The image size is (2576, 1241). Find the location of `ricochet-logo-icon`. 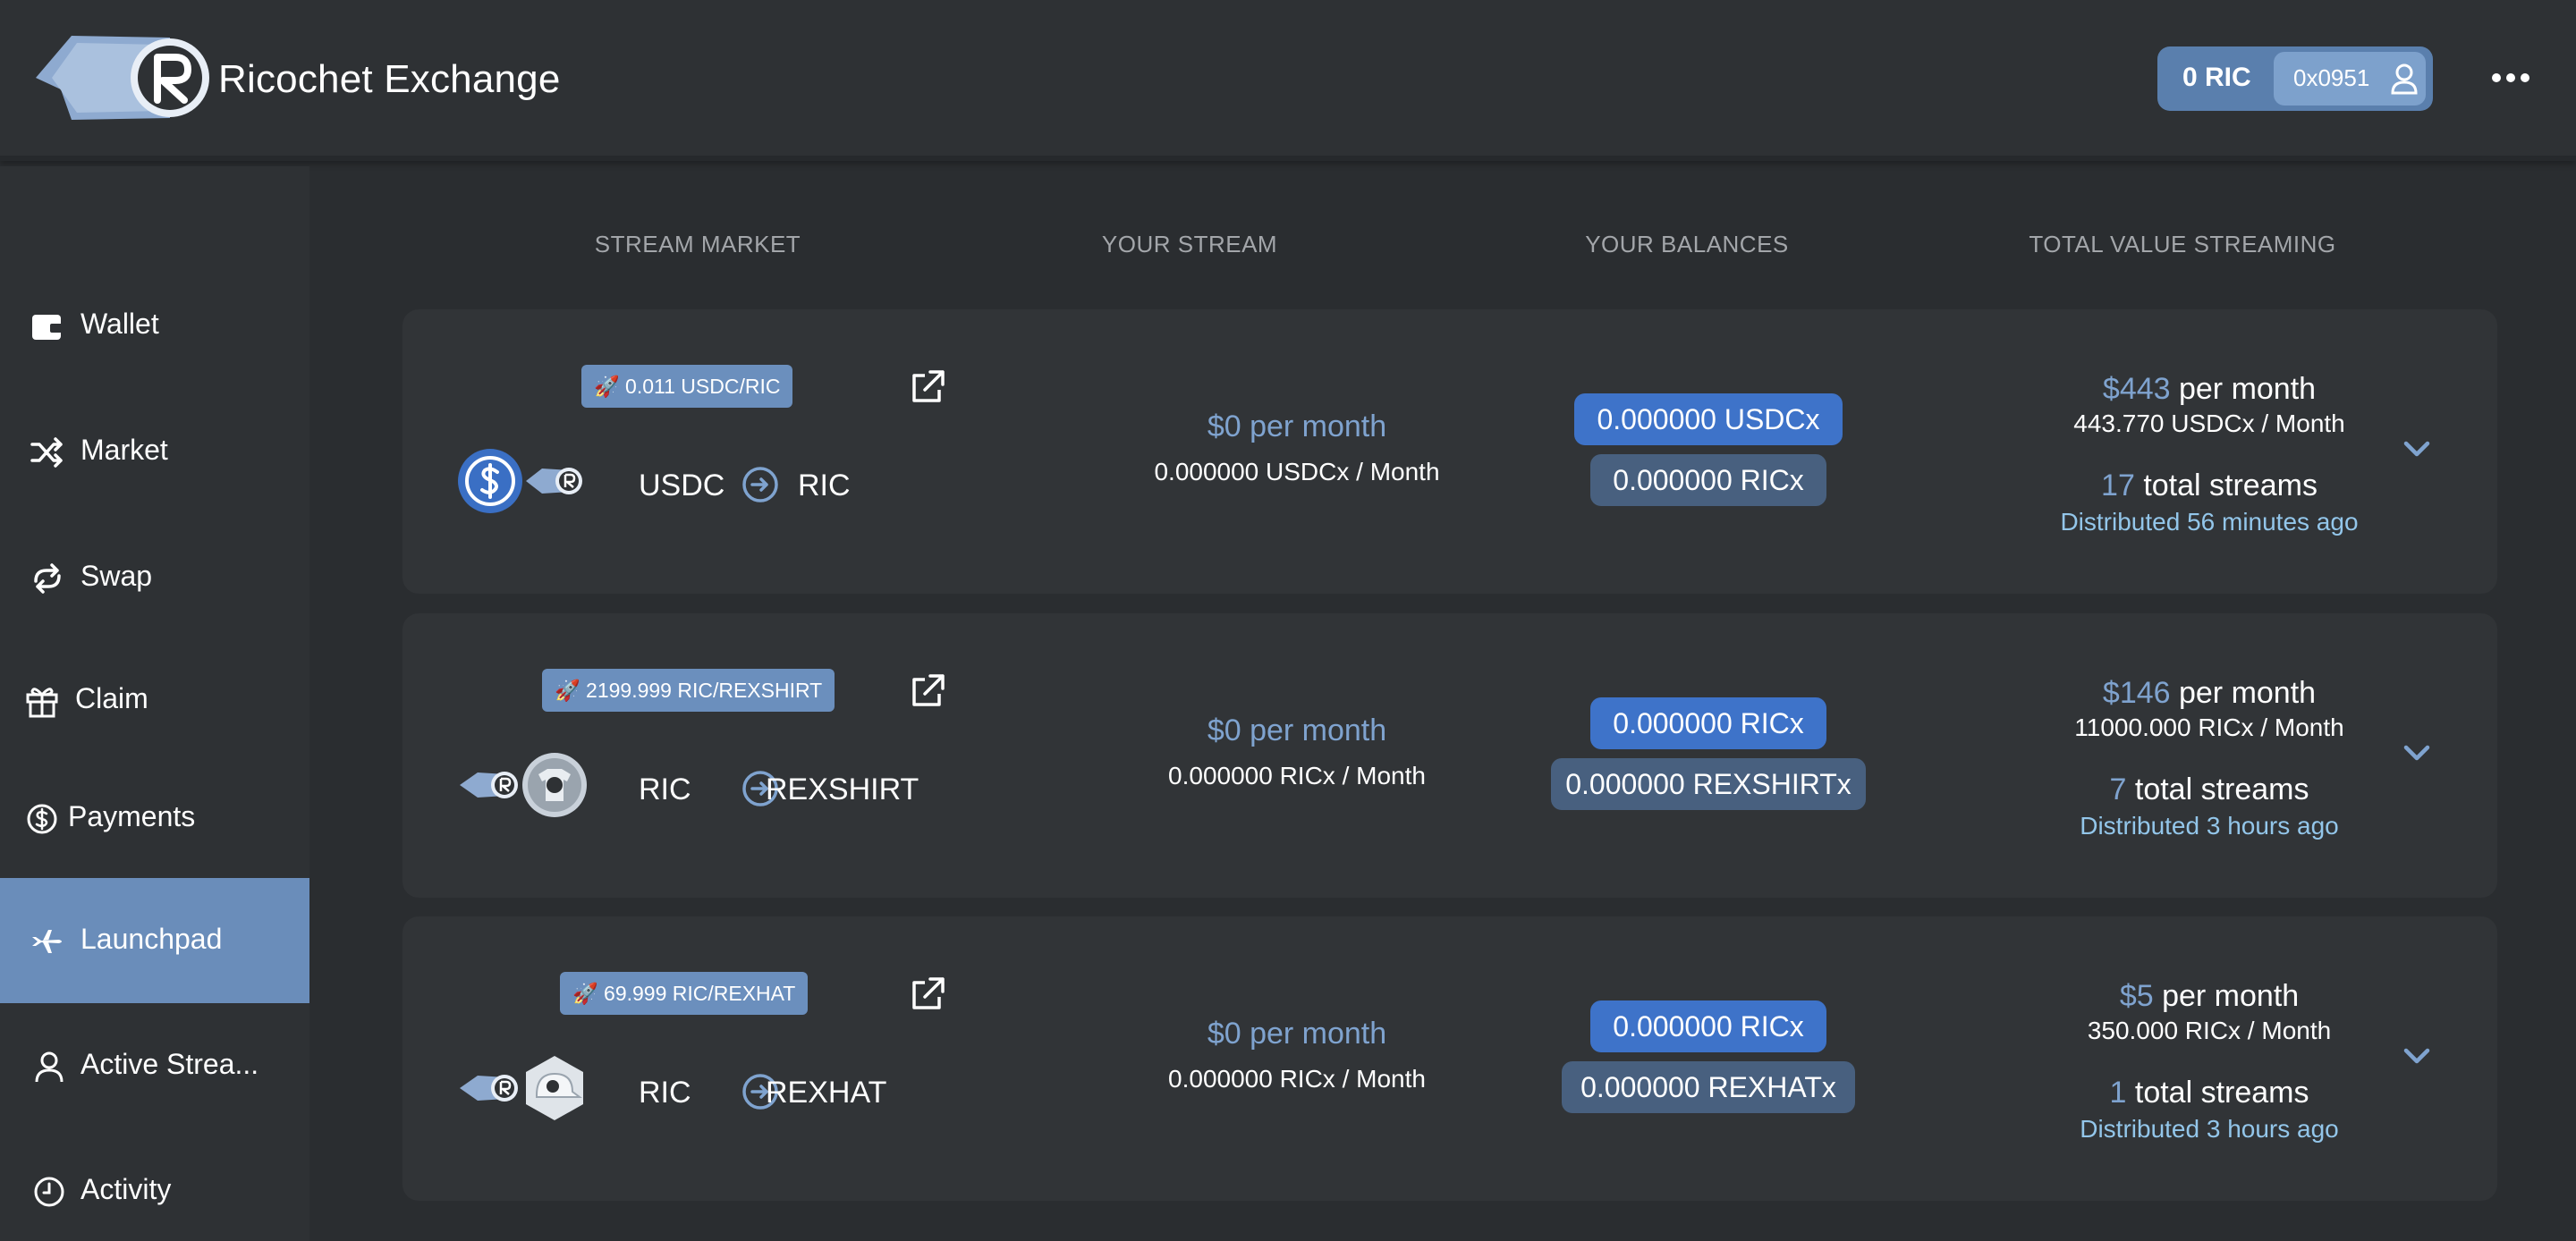

ricochet-logo-icon is located at coordinates (123, 78).